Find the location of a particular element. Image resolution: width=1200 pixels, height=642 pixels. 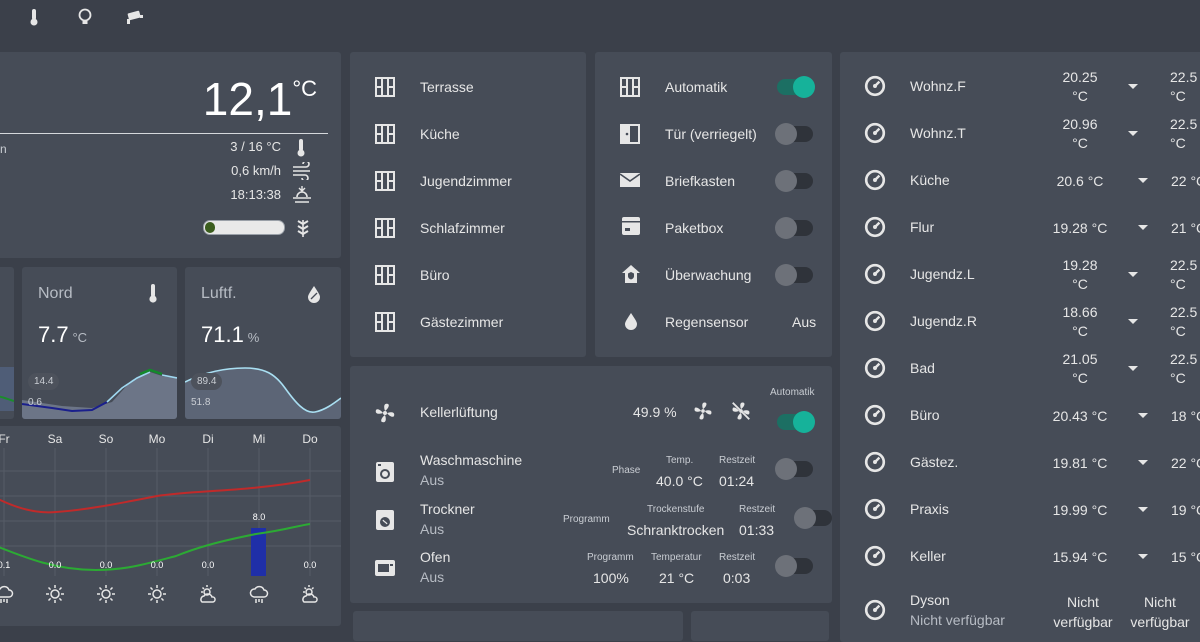

divider is located at coordinates (164, 133).